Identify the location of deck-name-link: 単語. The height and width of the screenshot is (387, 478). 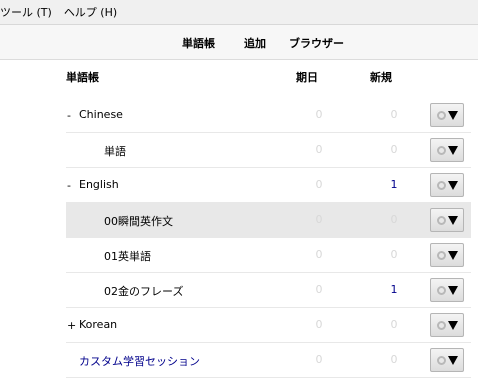
(115, 151).